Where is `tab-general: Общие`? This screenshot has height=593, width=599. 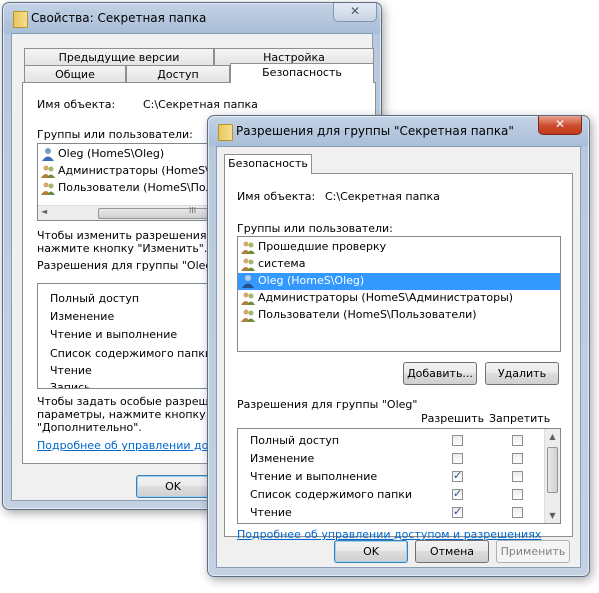
tab-general: Общие is located at coordinates (75, 73).